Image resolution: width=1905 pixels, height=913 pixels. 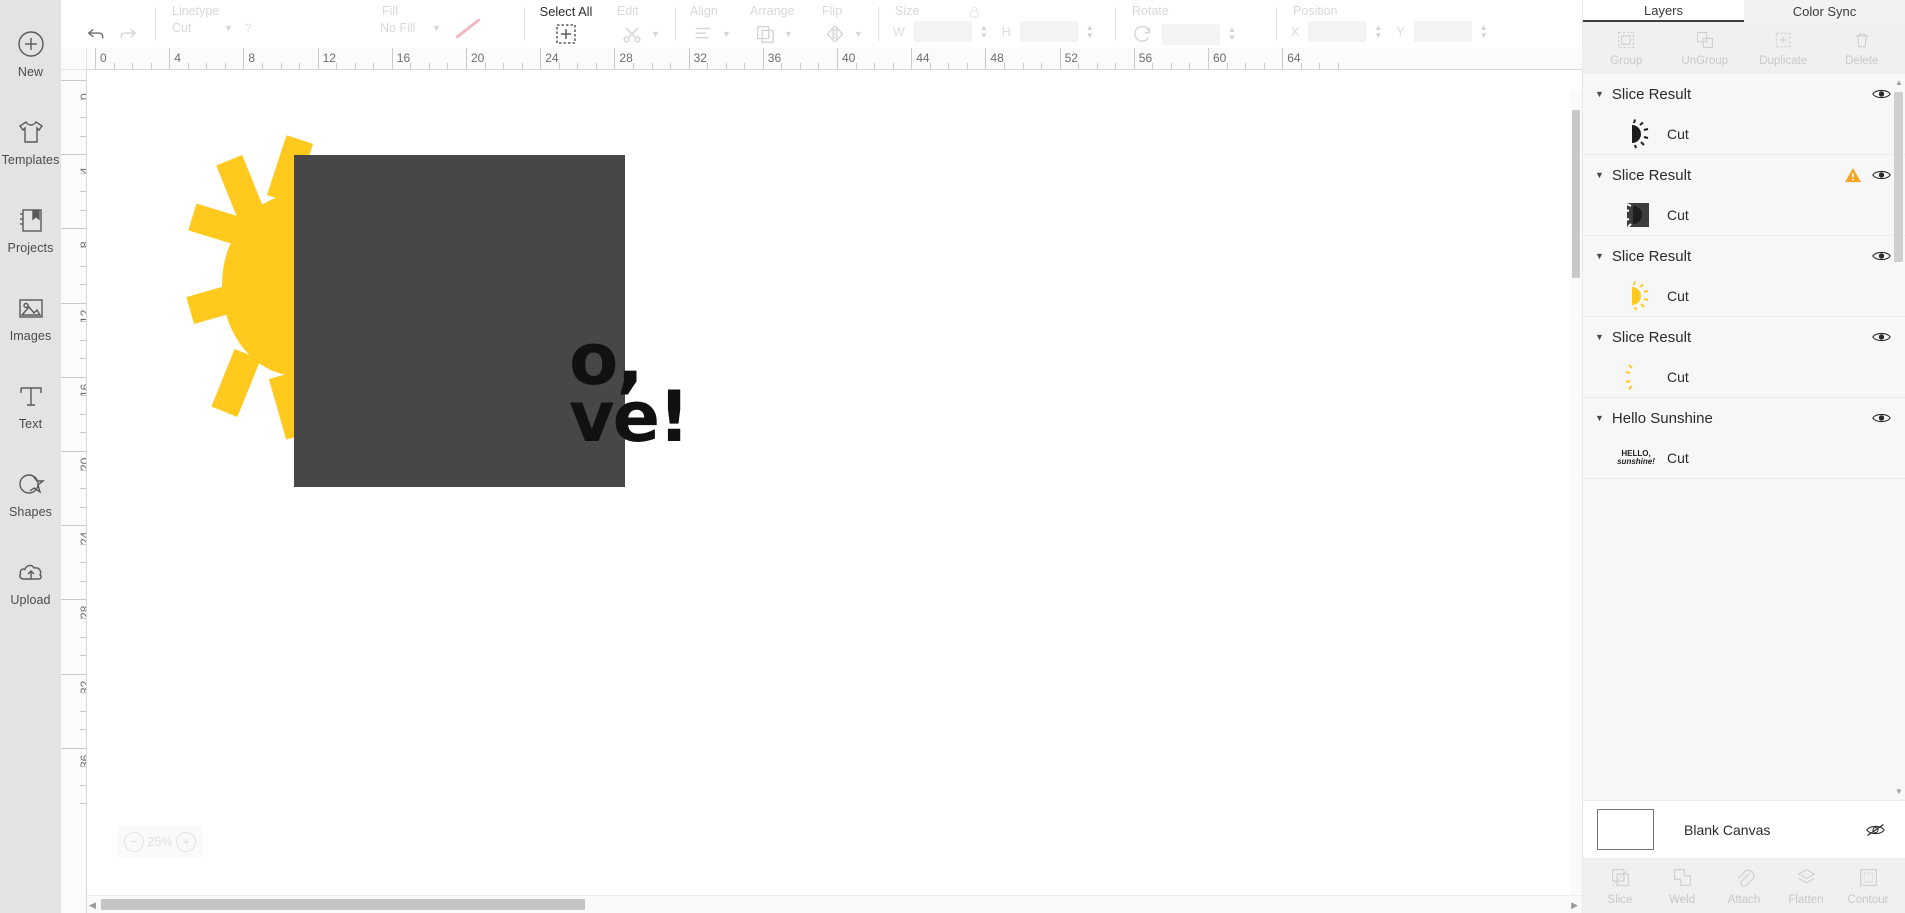 I want to click on edit-scissors-icon, so click(x=632, y=34).